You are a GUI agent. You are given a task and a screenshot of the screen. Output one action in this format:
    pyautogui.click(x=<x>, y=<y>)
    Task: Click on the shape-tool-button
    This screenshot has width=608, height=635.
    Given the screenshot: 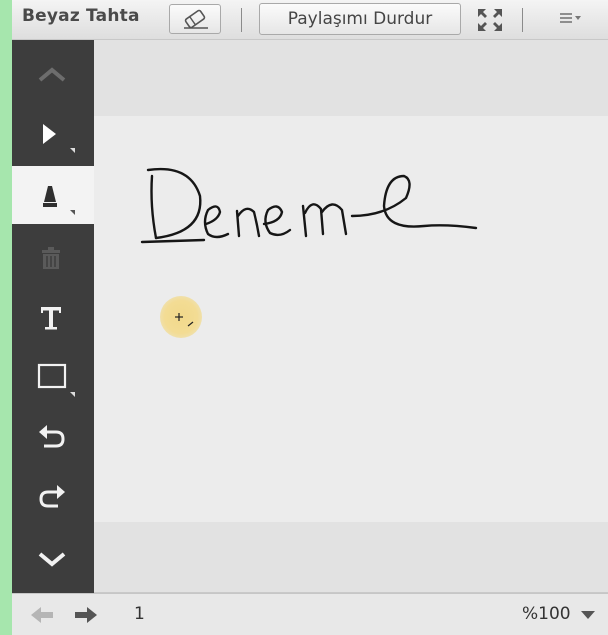 What is the action you would take?
    pyautogui.click(x=53, y=377)
    